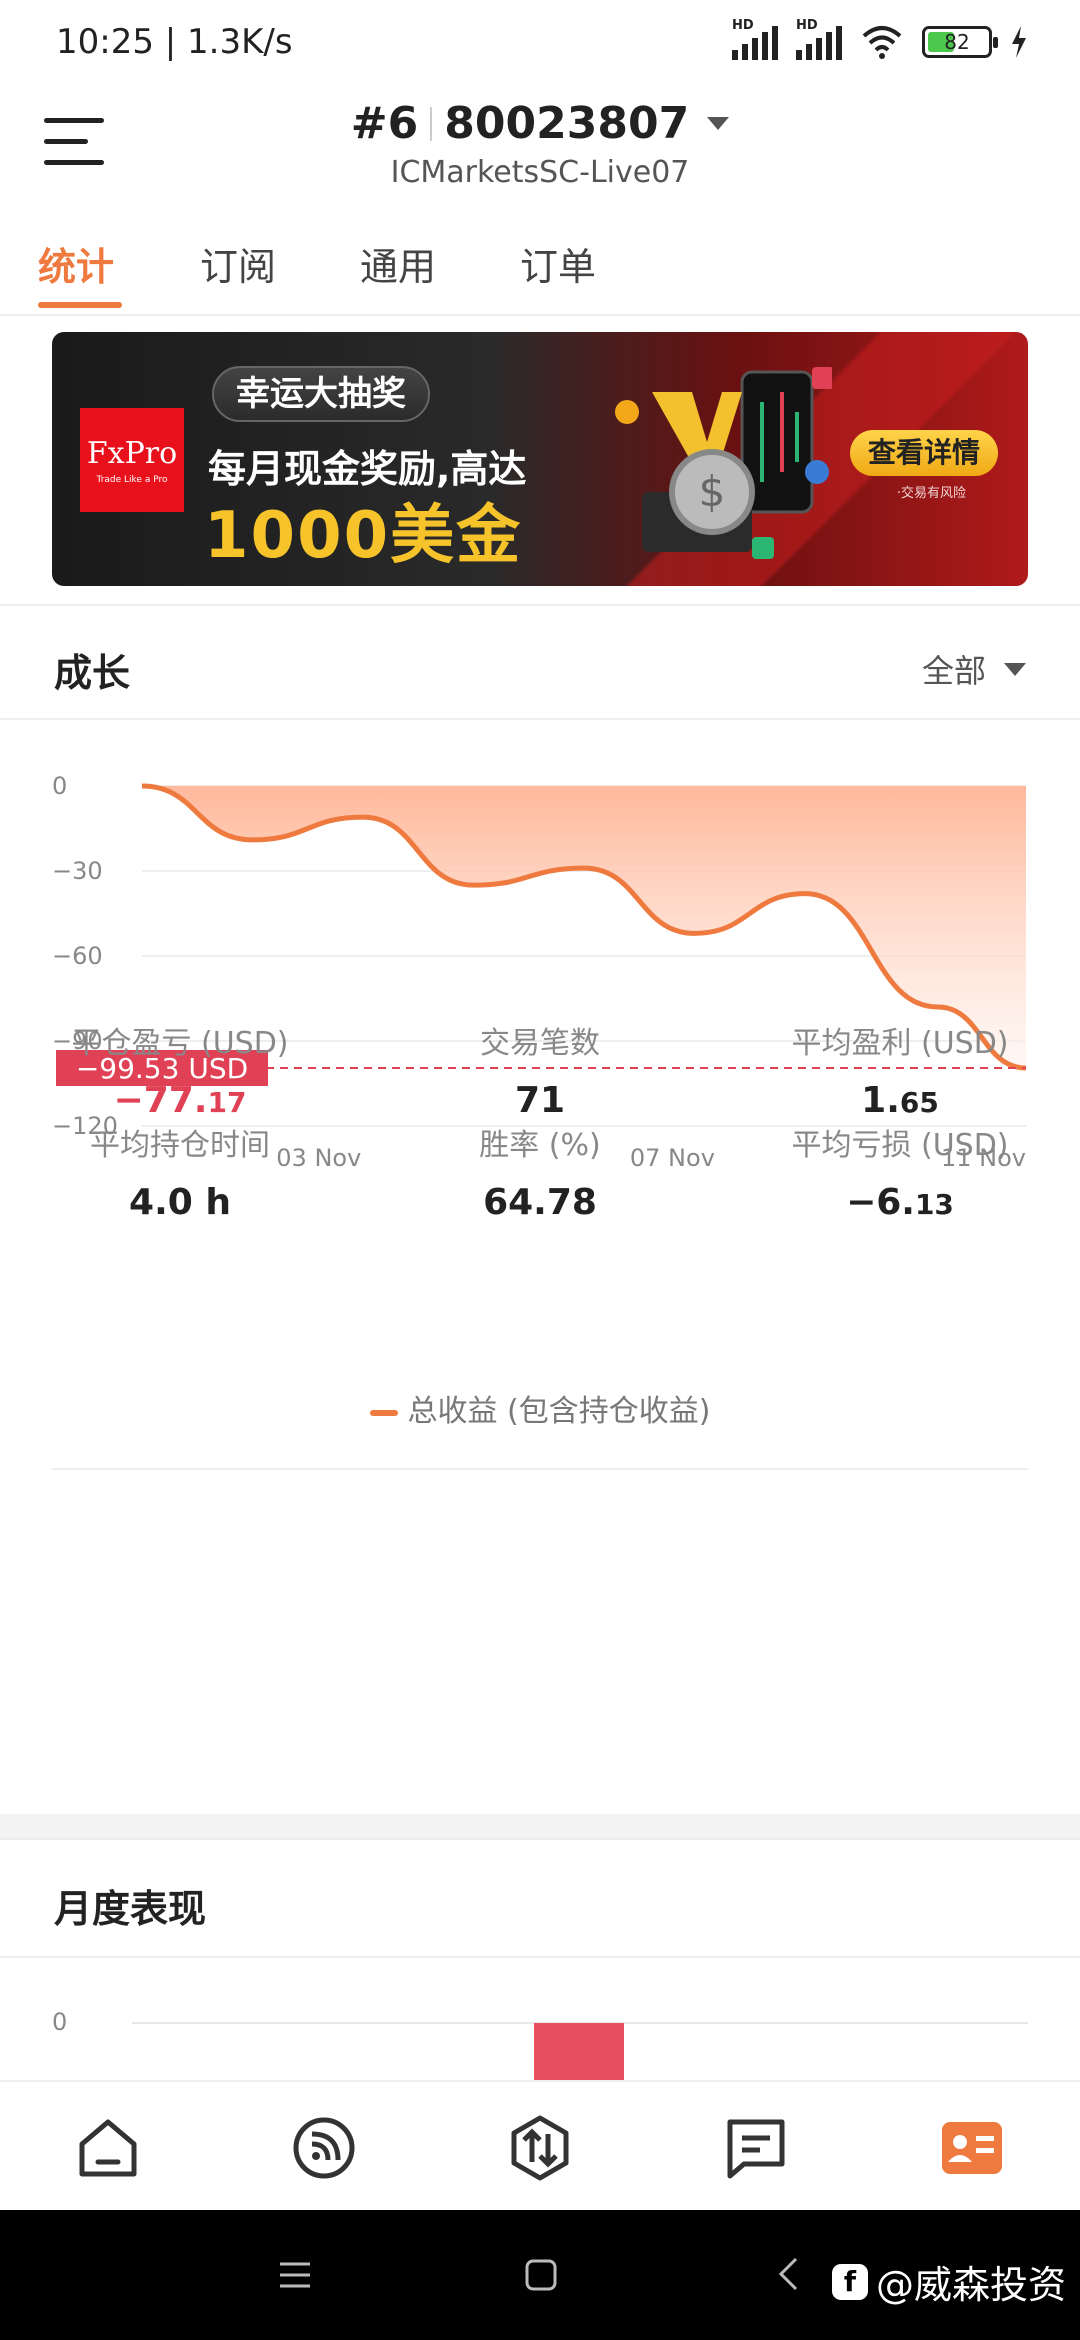  Describe the element at coordinates (132, 453) in the screenshot. I see `fxpro-logo-text: FxPro` at that location.